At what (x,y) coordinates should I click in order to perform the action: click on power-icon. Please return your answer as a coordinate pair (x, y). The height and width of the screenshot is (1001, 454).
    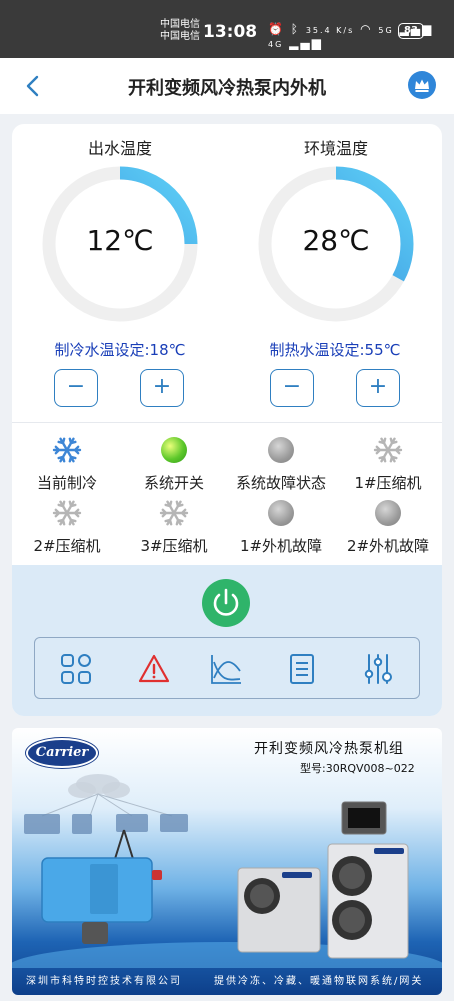
    Looking at the image, I should click on (226, 602).